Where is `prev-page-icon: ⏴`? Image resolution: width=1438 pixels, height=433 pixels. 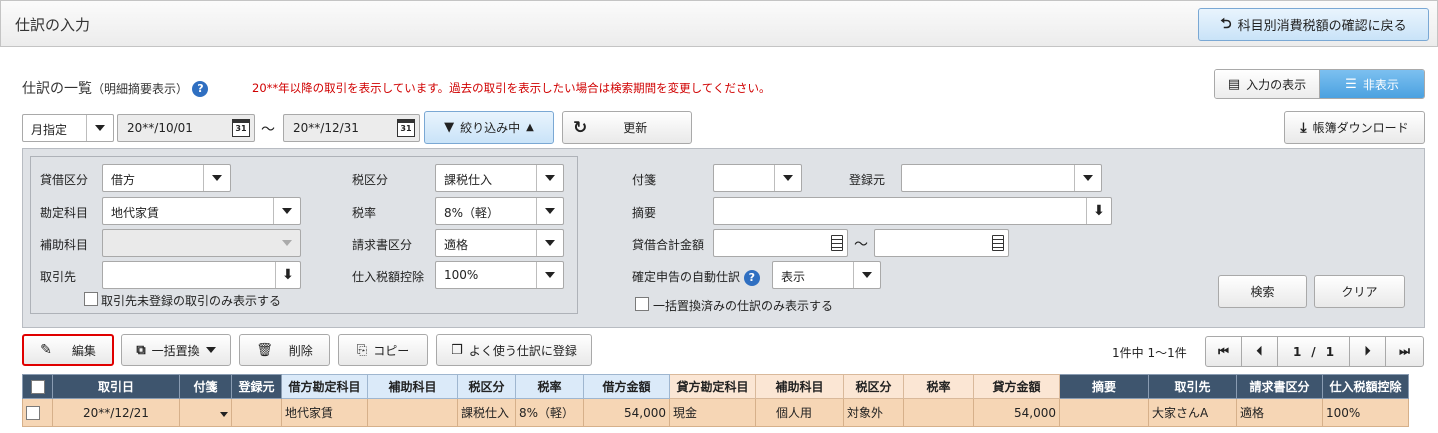 prev-page-icon: ⏴ is located at coordinates (1260, 351).